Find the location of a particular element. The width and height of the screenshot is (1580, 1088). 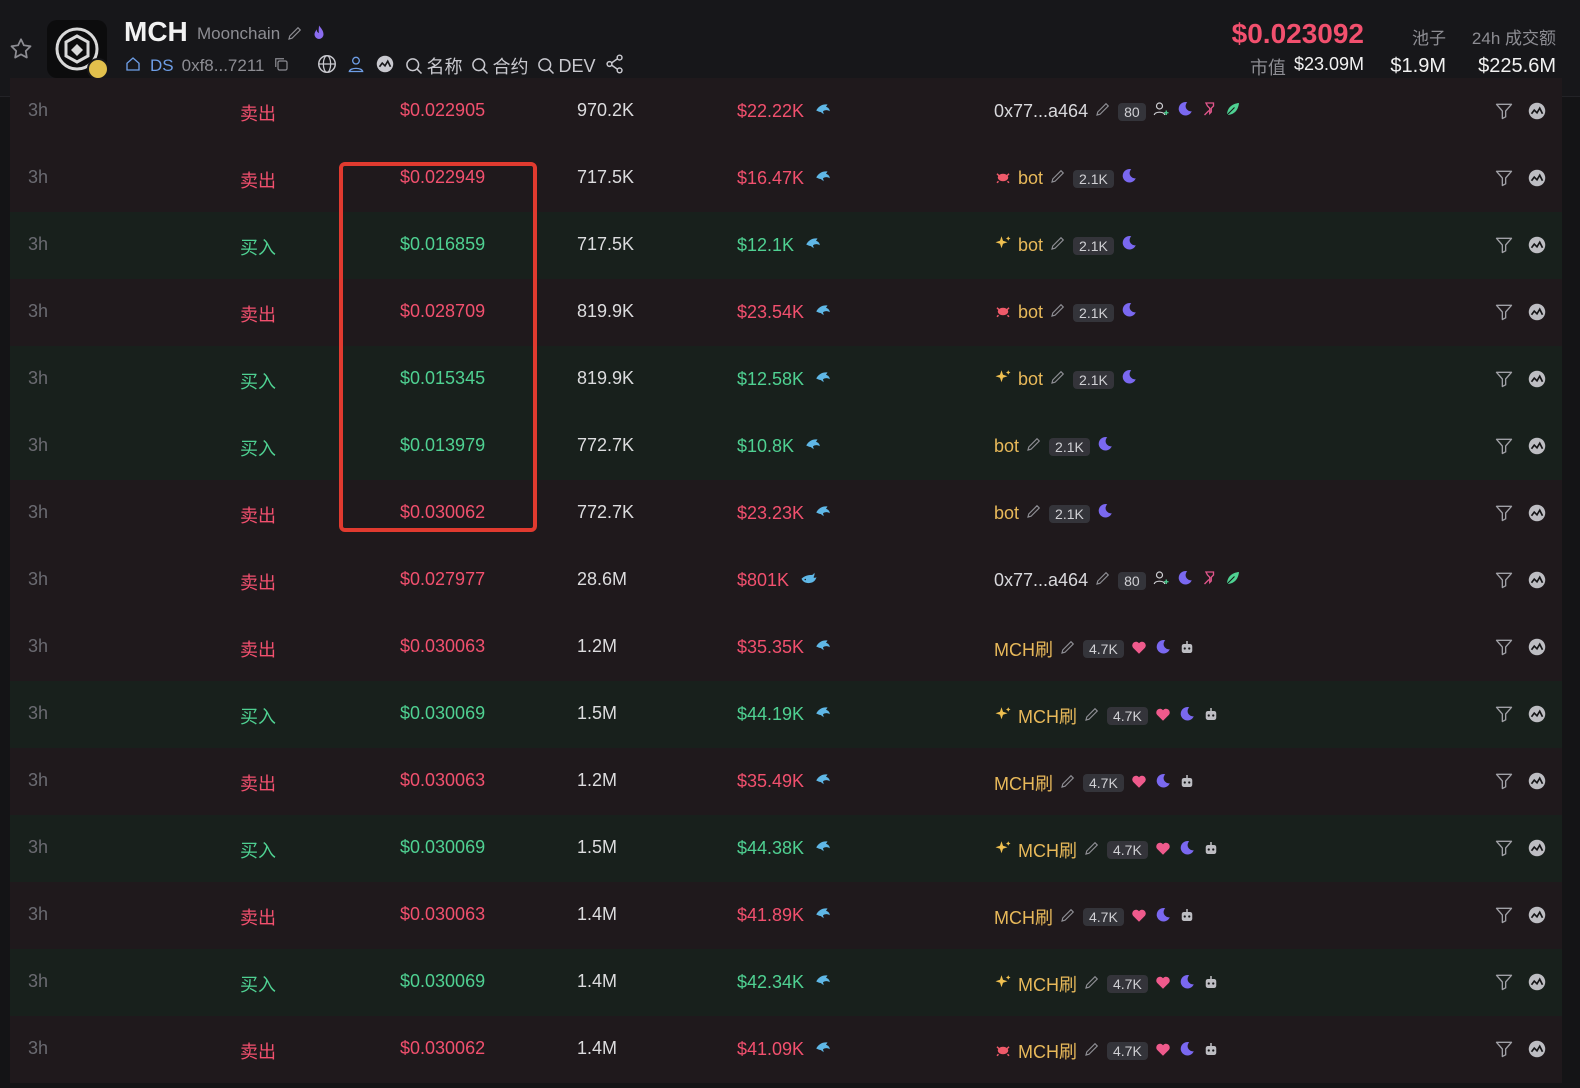

trade-row: 3h 卖出 $0.028709 819.9K $23.54K bot 2.1K is located at coordinates (786, 312).